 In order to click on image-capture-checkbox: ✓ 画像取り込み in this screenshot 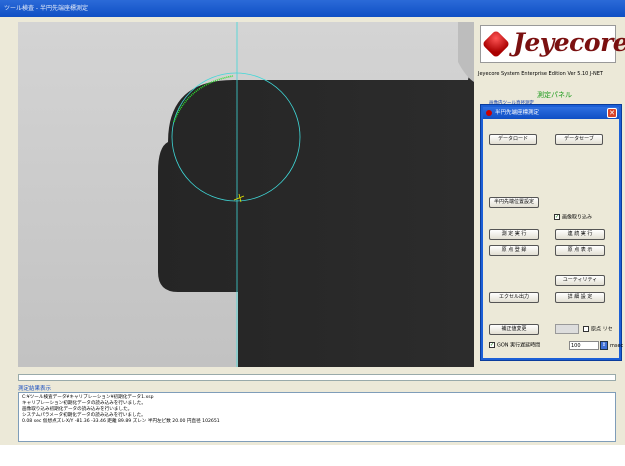, I will do `click(573, 218)`.